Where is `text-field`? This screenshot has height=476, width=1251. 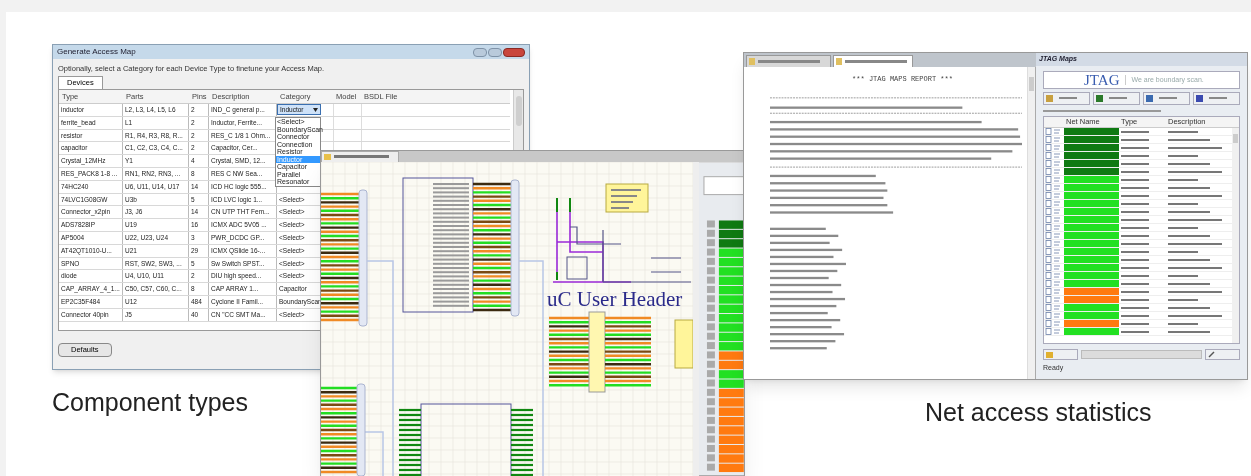 text-field is located at coordinates (1141, 354).